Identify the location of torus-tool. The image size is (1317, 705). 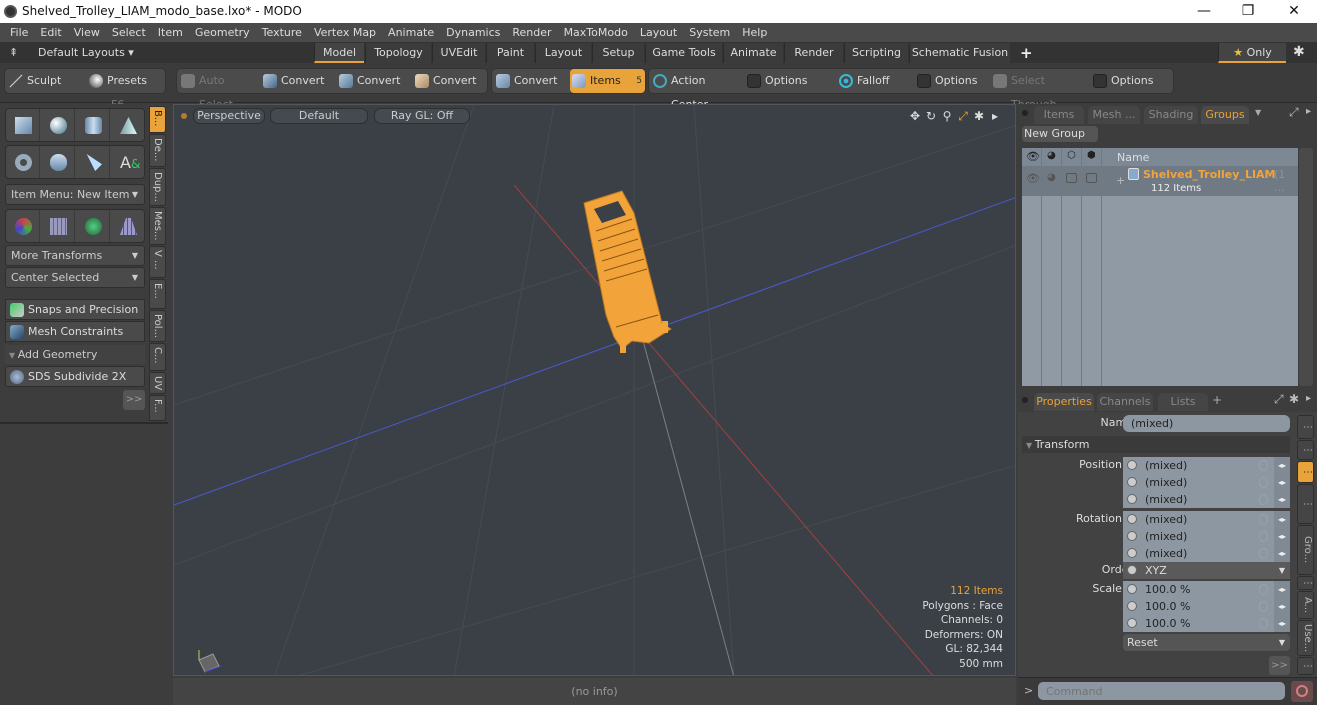
(23, 162).